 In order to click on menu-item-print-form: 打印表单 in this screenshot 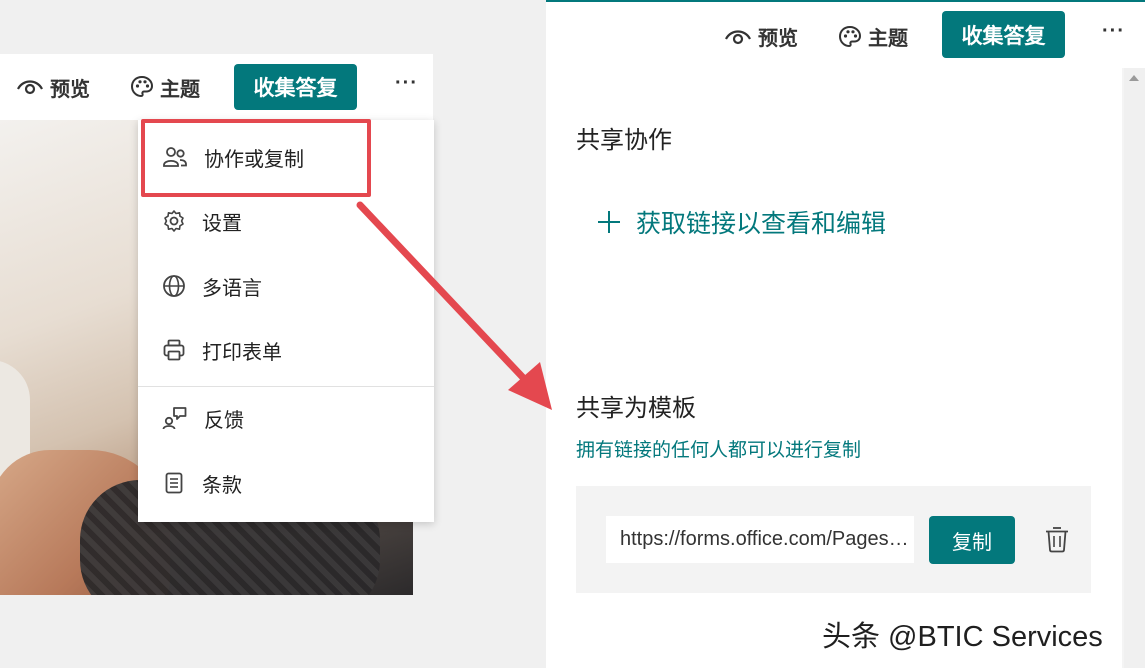, I will do `click(286, 350)`.